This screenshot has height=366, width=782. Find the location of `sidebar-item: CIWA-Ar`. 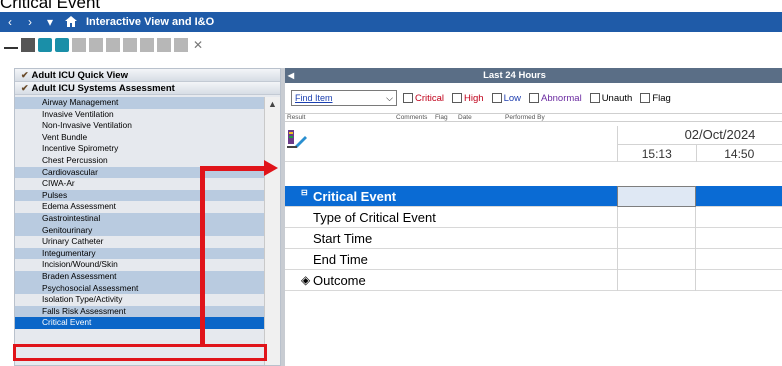

sidebar-item: CIWA-Ar is located at coordinates (139, 184).